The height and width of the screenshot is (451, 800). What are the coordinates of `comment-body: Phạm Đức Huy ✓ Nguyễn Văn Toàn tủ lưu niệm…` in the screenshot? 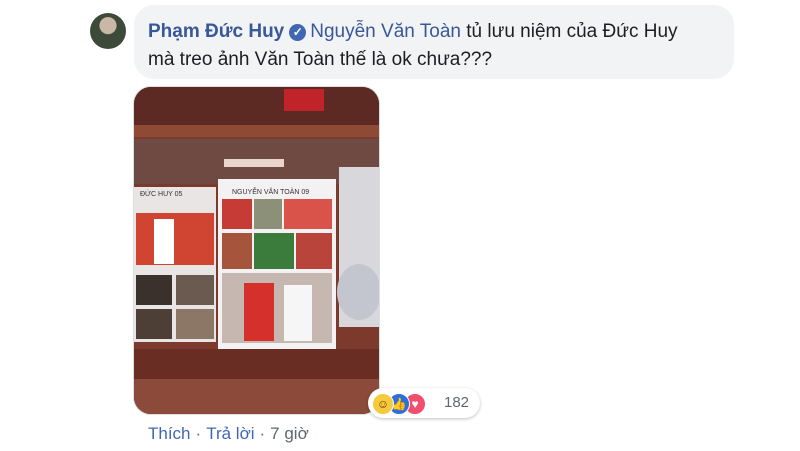 It's located at (435, 46).